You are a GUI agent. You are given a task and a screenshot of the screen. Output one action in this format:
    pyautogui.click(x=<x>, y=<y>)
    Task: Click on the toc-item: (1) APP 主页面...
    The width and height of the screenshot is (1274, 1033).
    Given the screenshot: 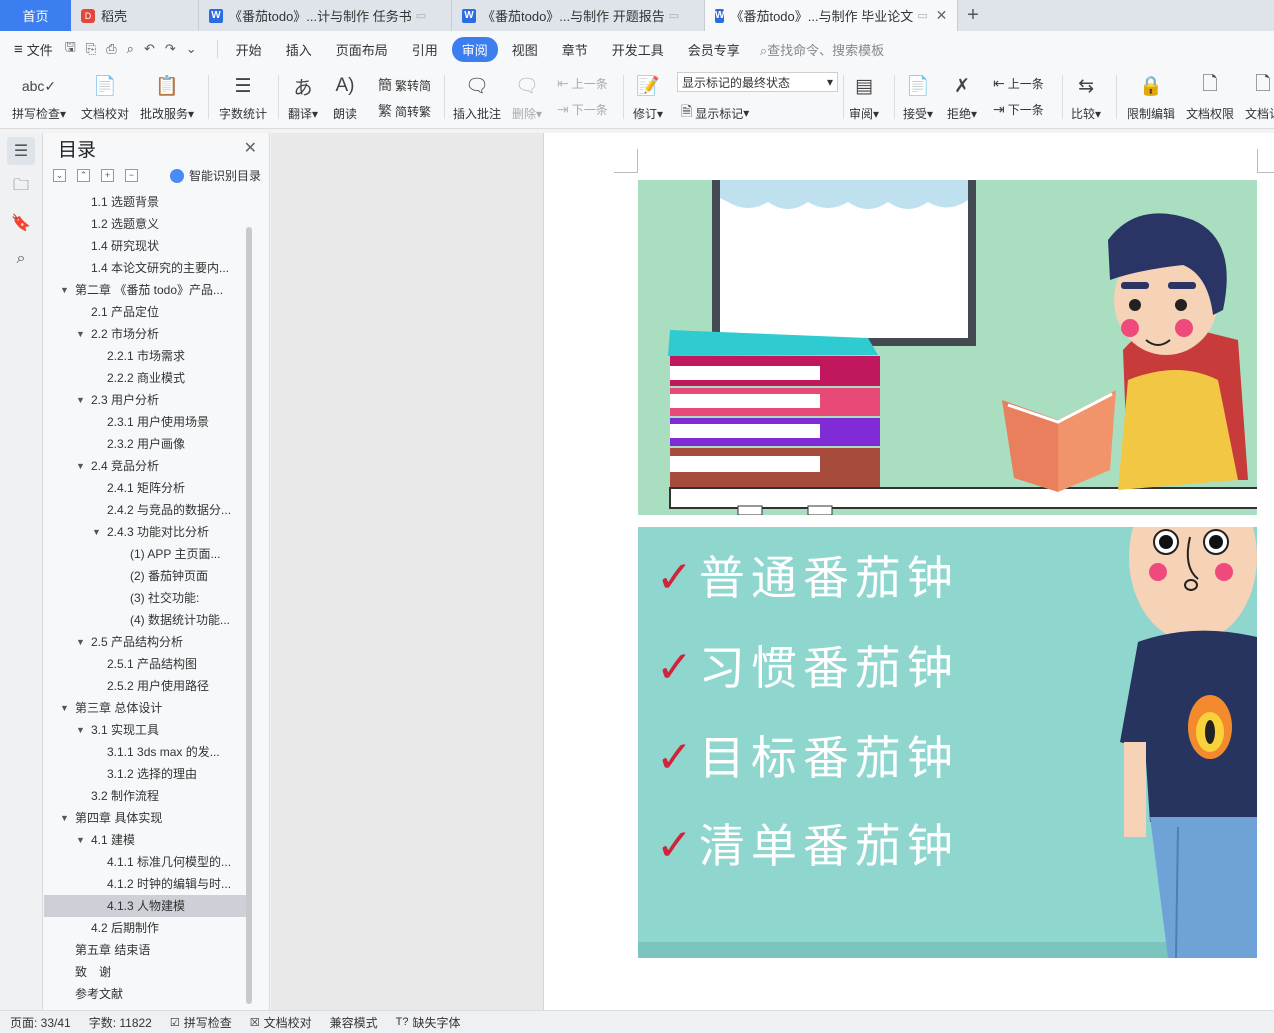 What is the action you would take?
    pyautogui.click(x=145, y=554)
    